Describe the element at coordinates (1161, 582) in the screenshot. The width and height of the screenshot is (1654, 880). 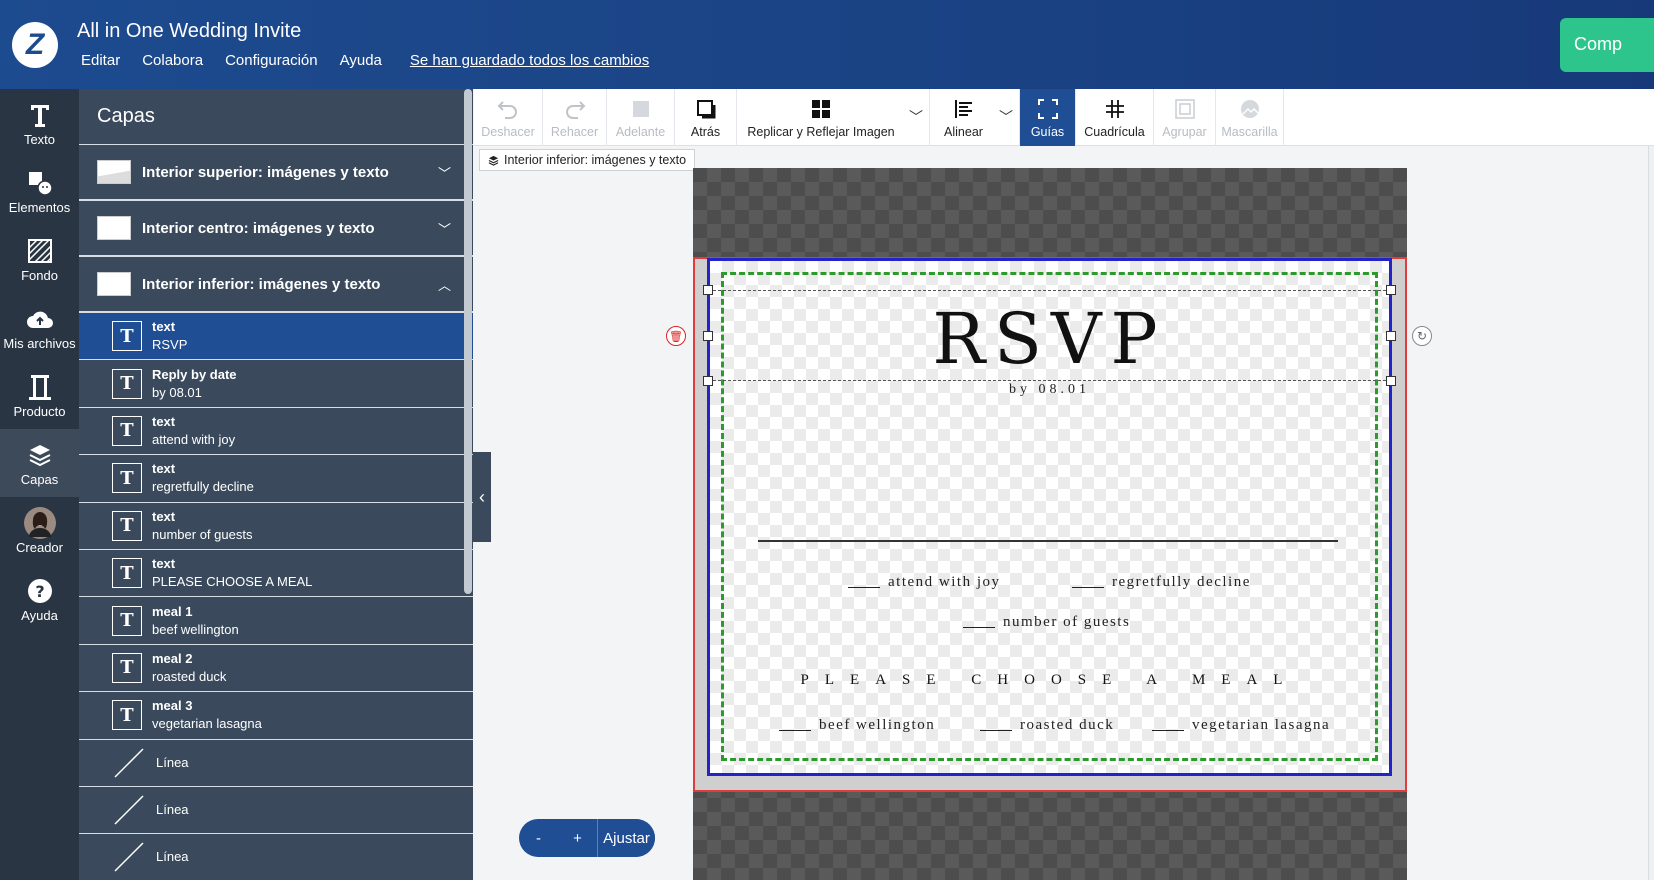
I see `decline-option: regretfully decline` at that location.